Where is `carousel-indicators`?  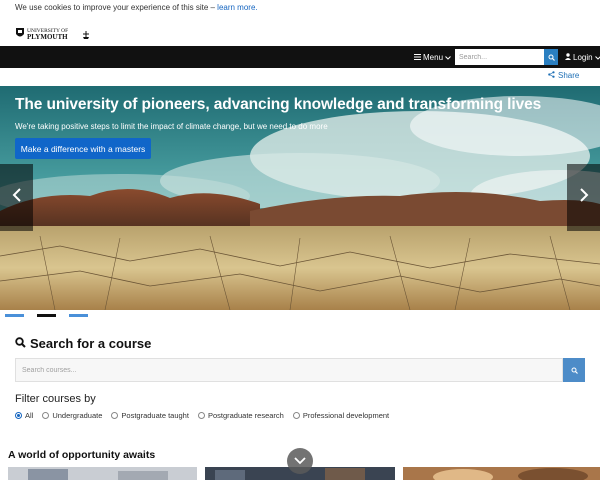
carousel-indicators is located at coordinates (46, 315).